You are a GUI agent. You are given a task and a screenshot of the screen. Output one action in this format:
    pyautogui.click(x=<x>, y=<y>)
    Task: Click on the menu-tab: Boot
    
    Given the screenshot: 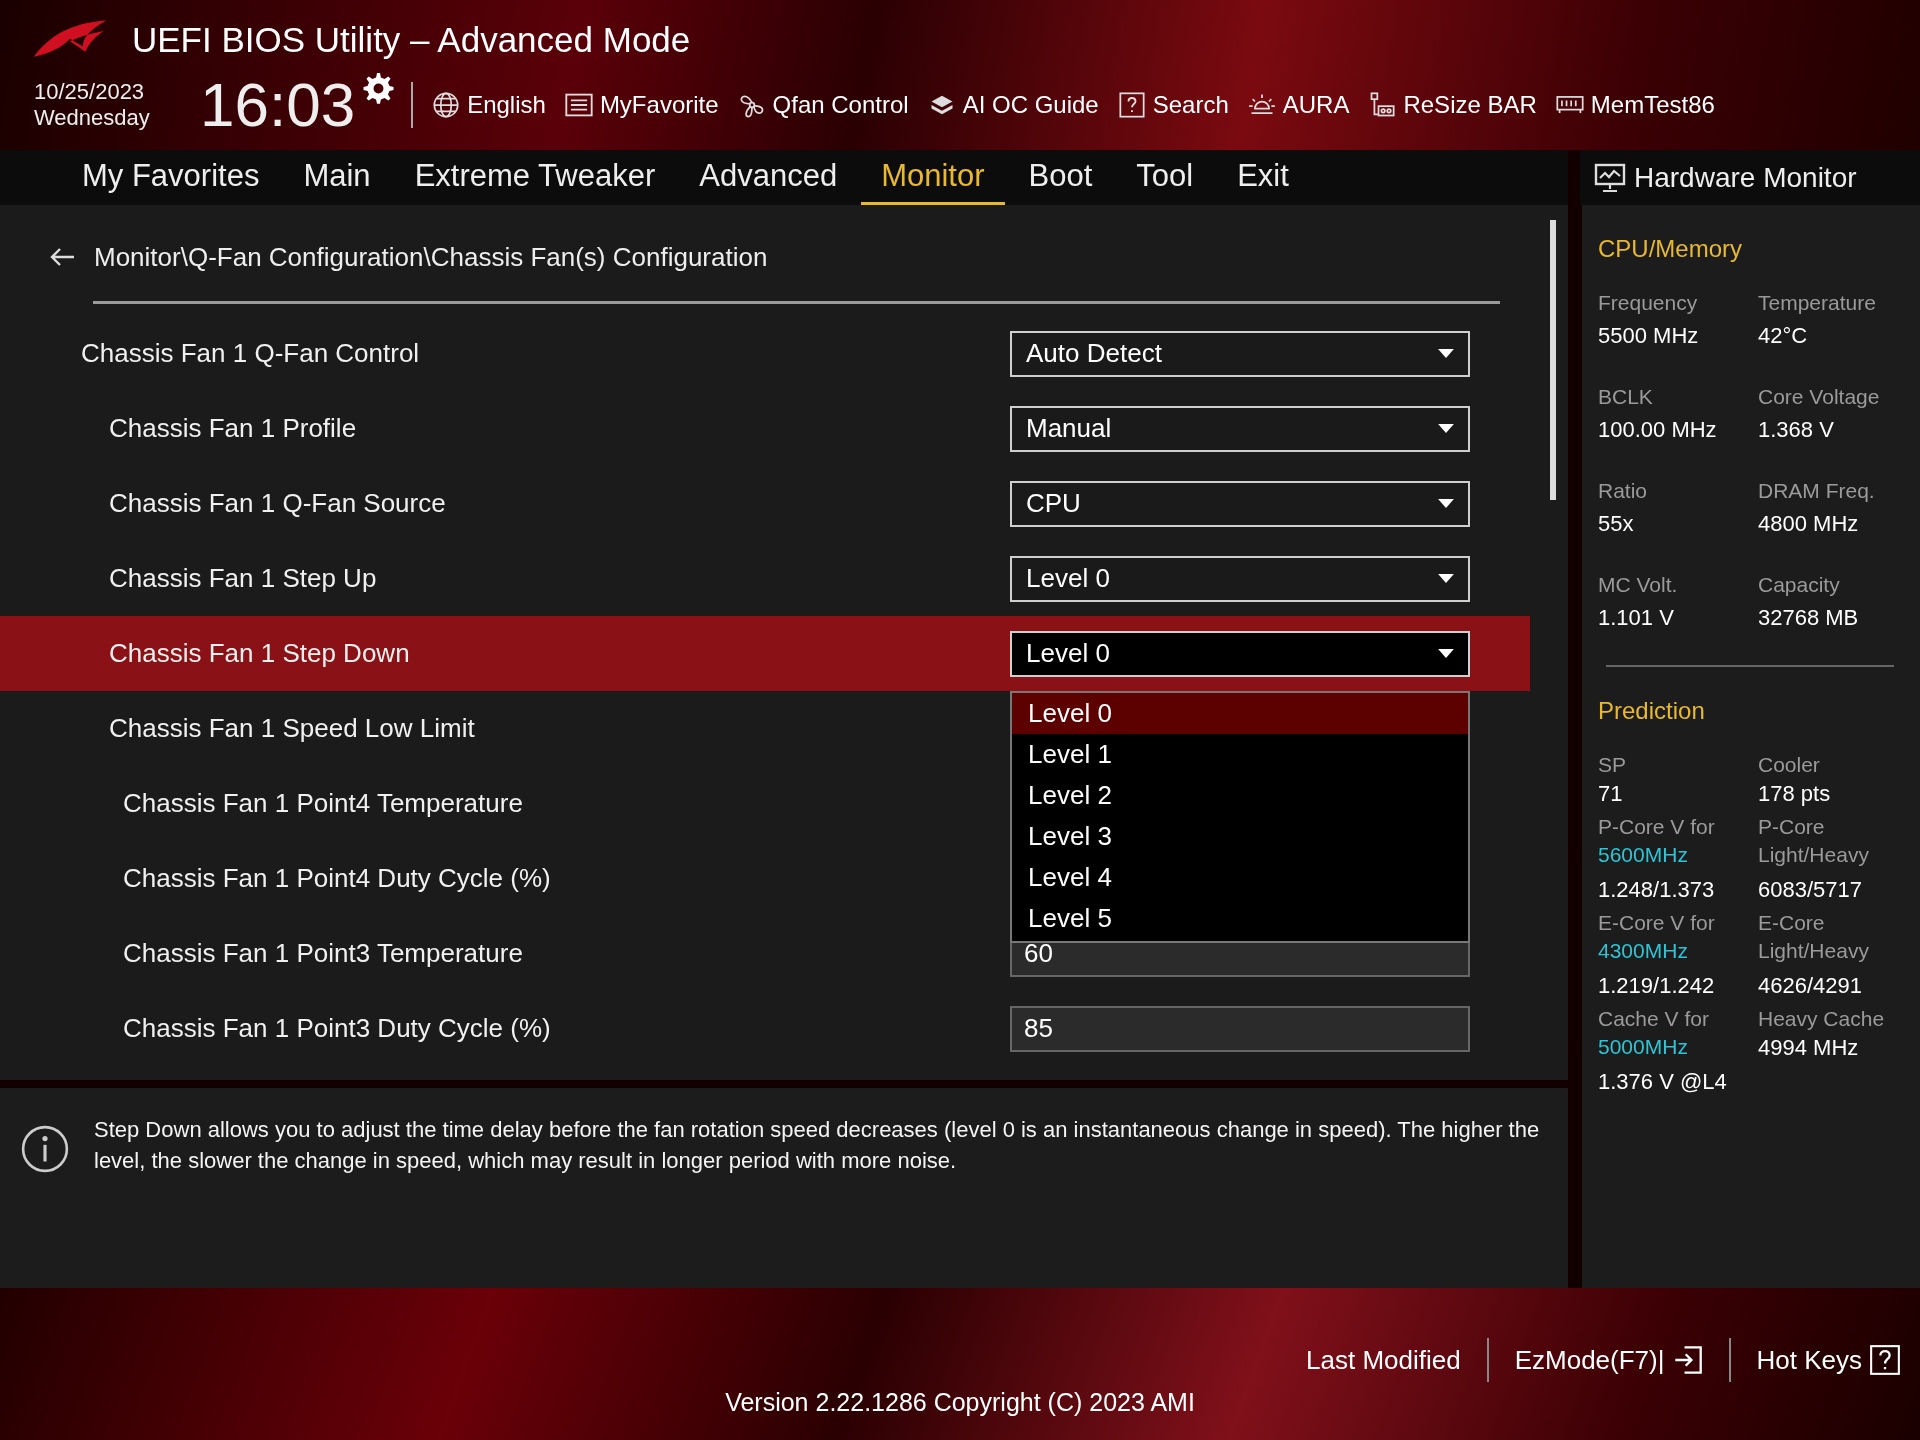 What is the action you would take?
    pyautogui.click(x=1060, y=177)
    